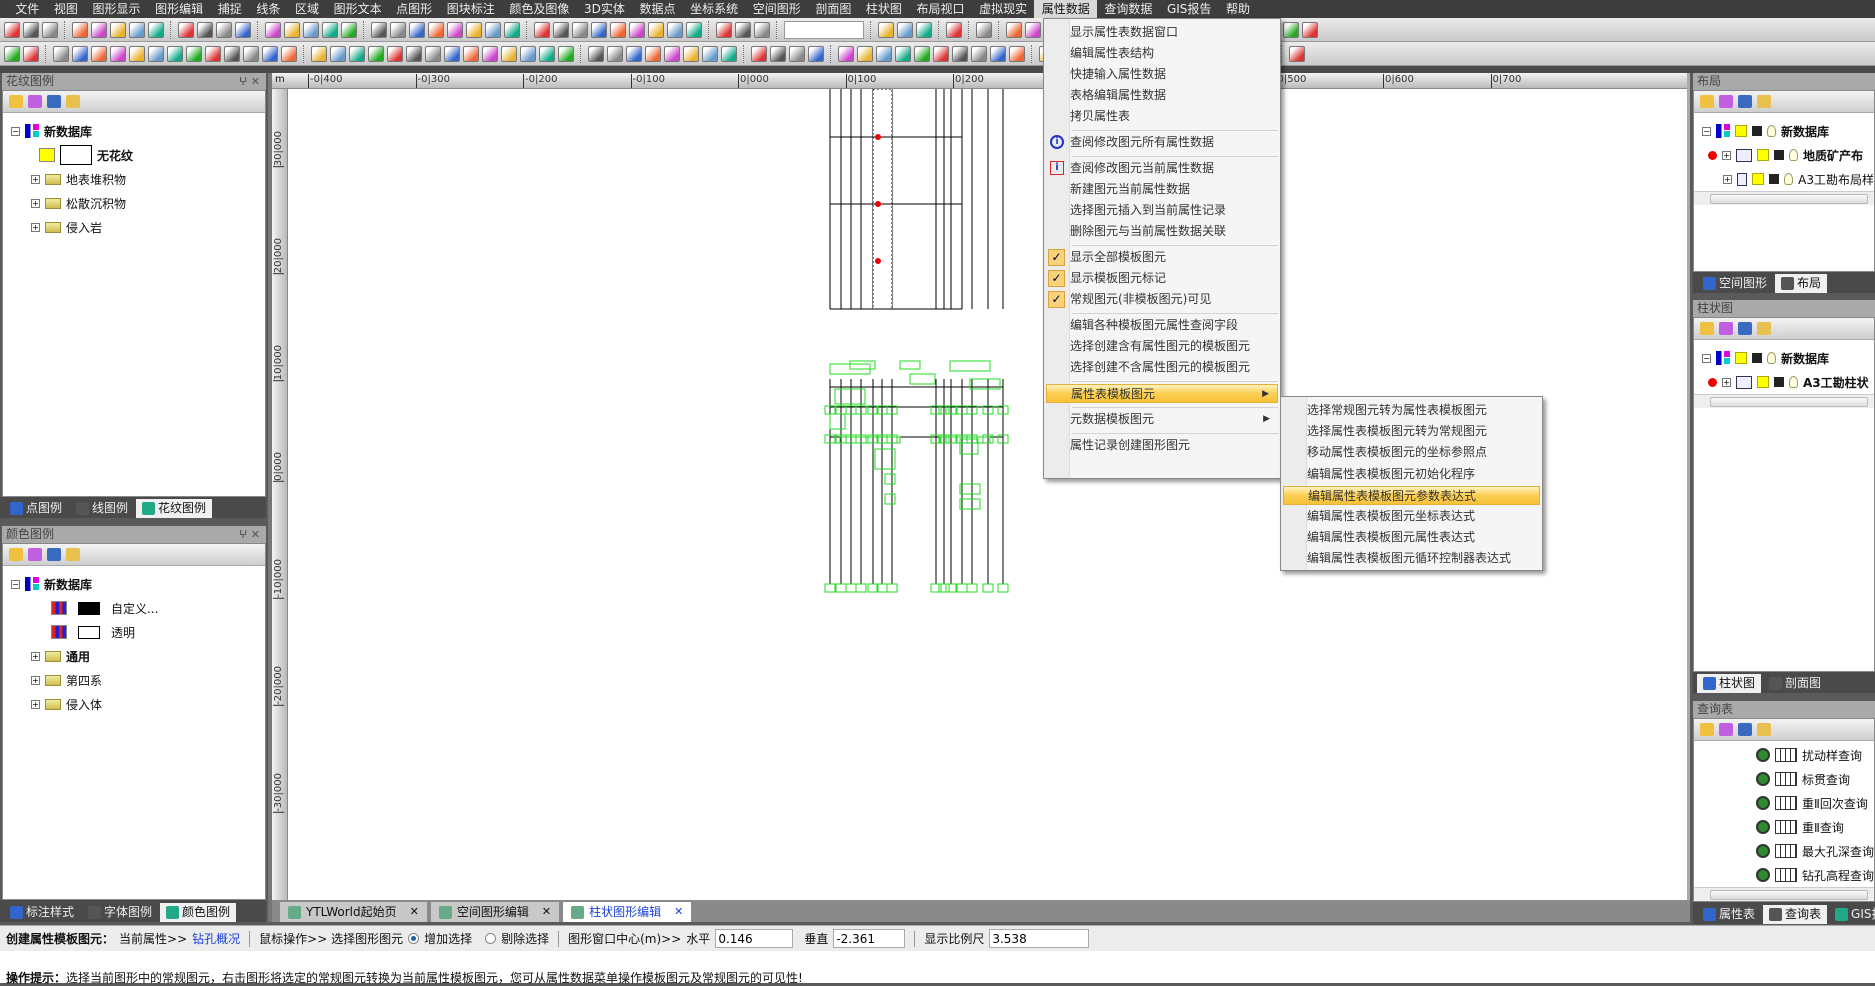 The height and width of the screenshot is (986, 1875). Describe the element at coordinates (1815, 779) in the screenshot. I see `query-item: 标贯查询` at that location.